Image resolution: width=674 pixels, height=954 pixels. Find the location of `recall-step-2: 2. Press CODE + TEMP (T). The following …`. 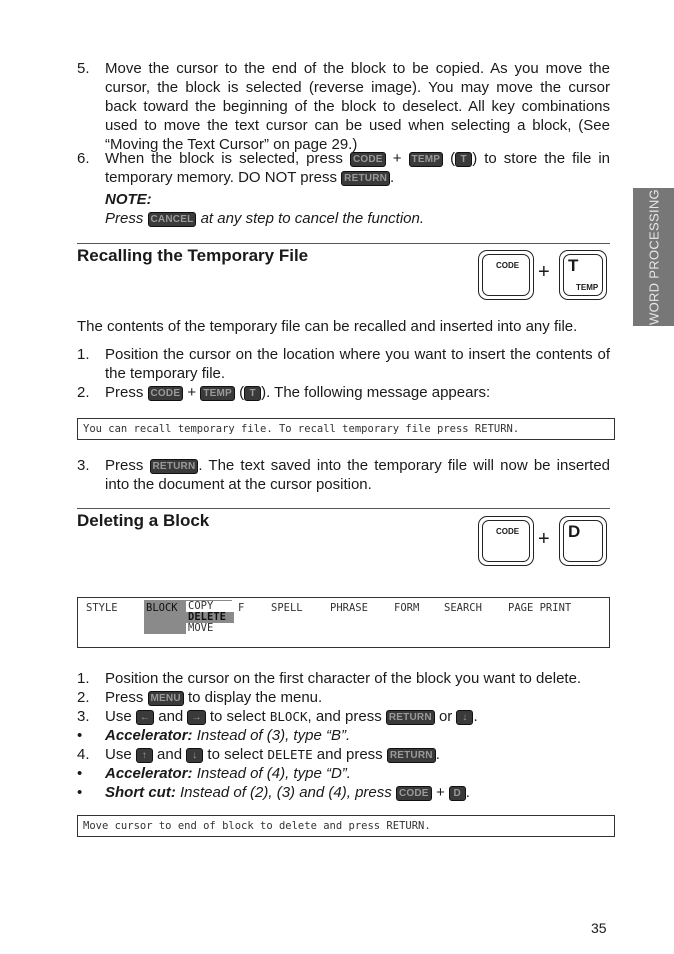

recall-step-2: 2. Press CODE + TEMP (T). The following … is located at coordinates (284, 392).